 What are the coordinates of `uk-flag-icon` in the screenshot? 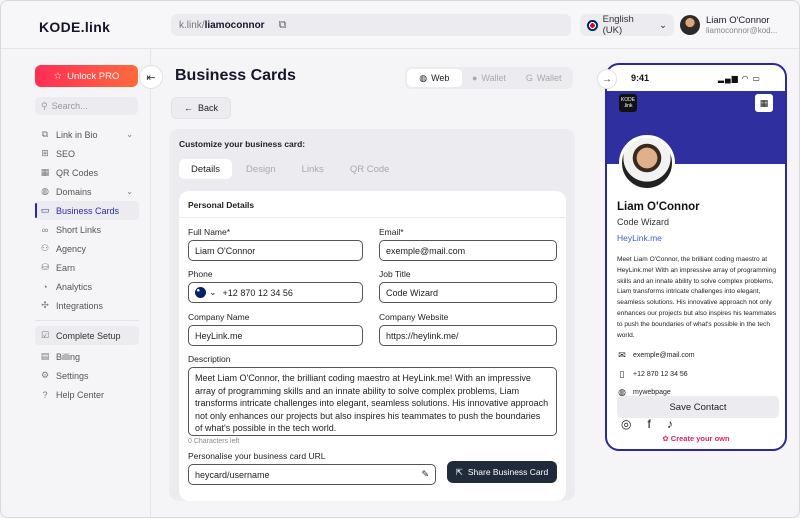 It's located at (592, 25).